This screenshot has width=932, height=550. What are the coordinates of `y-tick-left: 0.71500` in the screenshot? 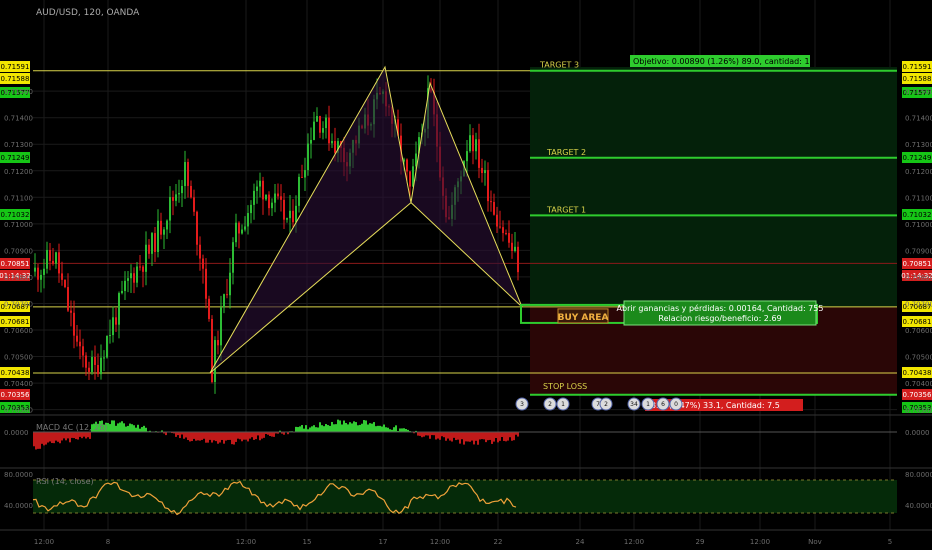 It's located at (18, 92).